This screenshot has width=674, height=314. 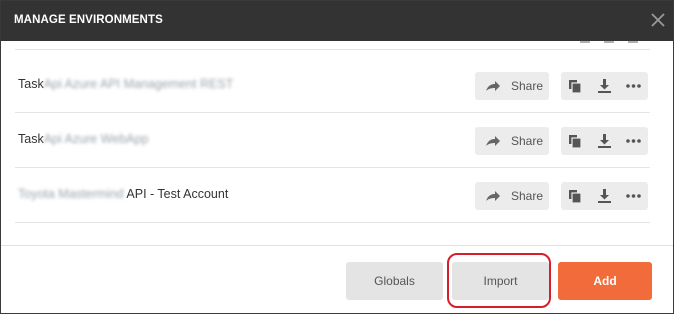 What do you see at coordinates (332, 45) in the screenshot?
I see `environment-row-partial` at bounding box center [332, 45].